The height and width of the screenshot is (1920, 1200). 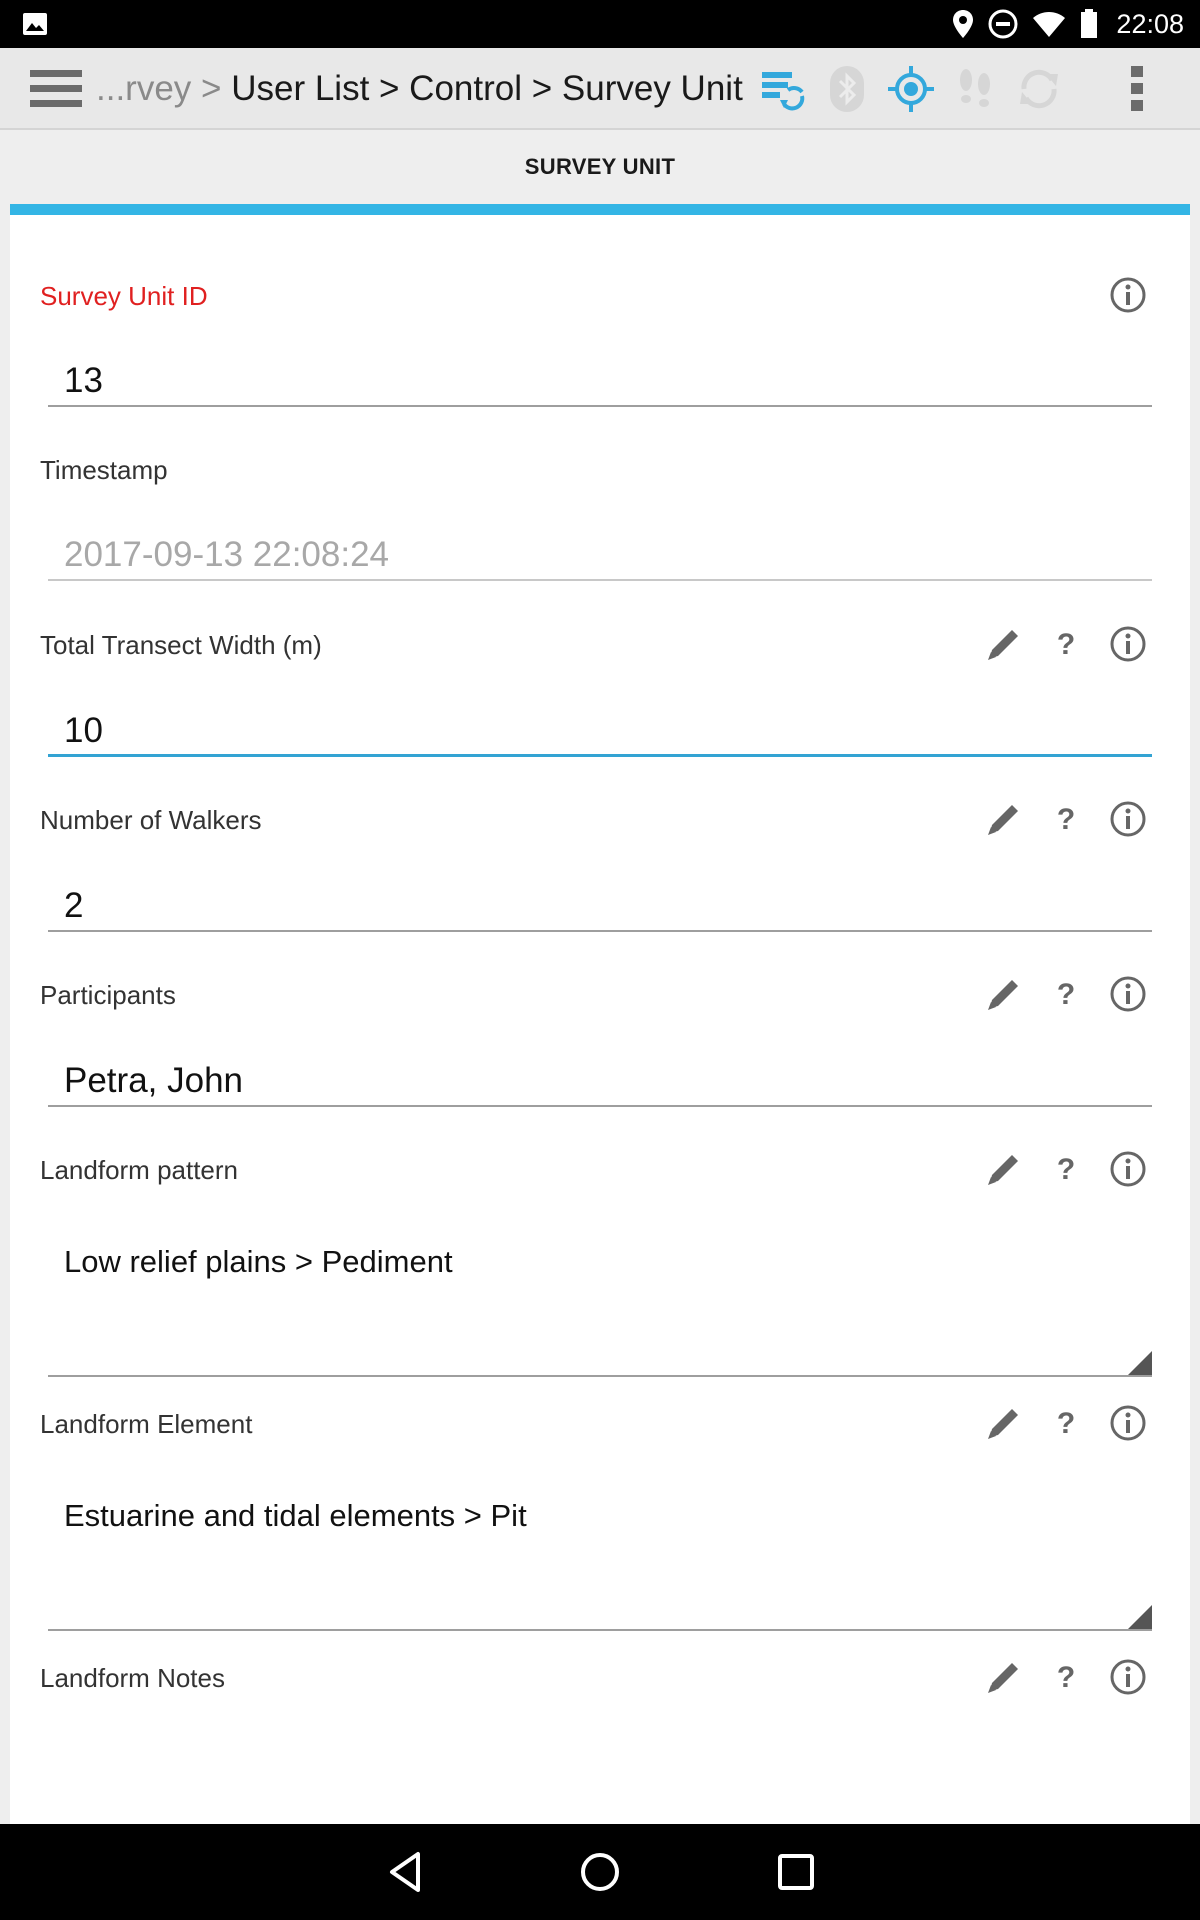 I want to click on landform-pattern-value: Low relief plains > Pediment, so click(x=258, y=1261).